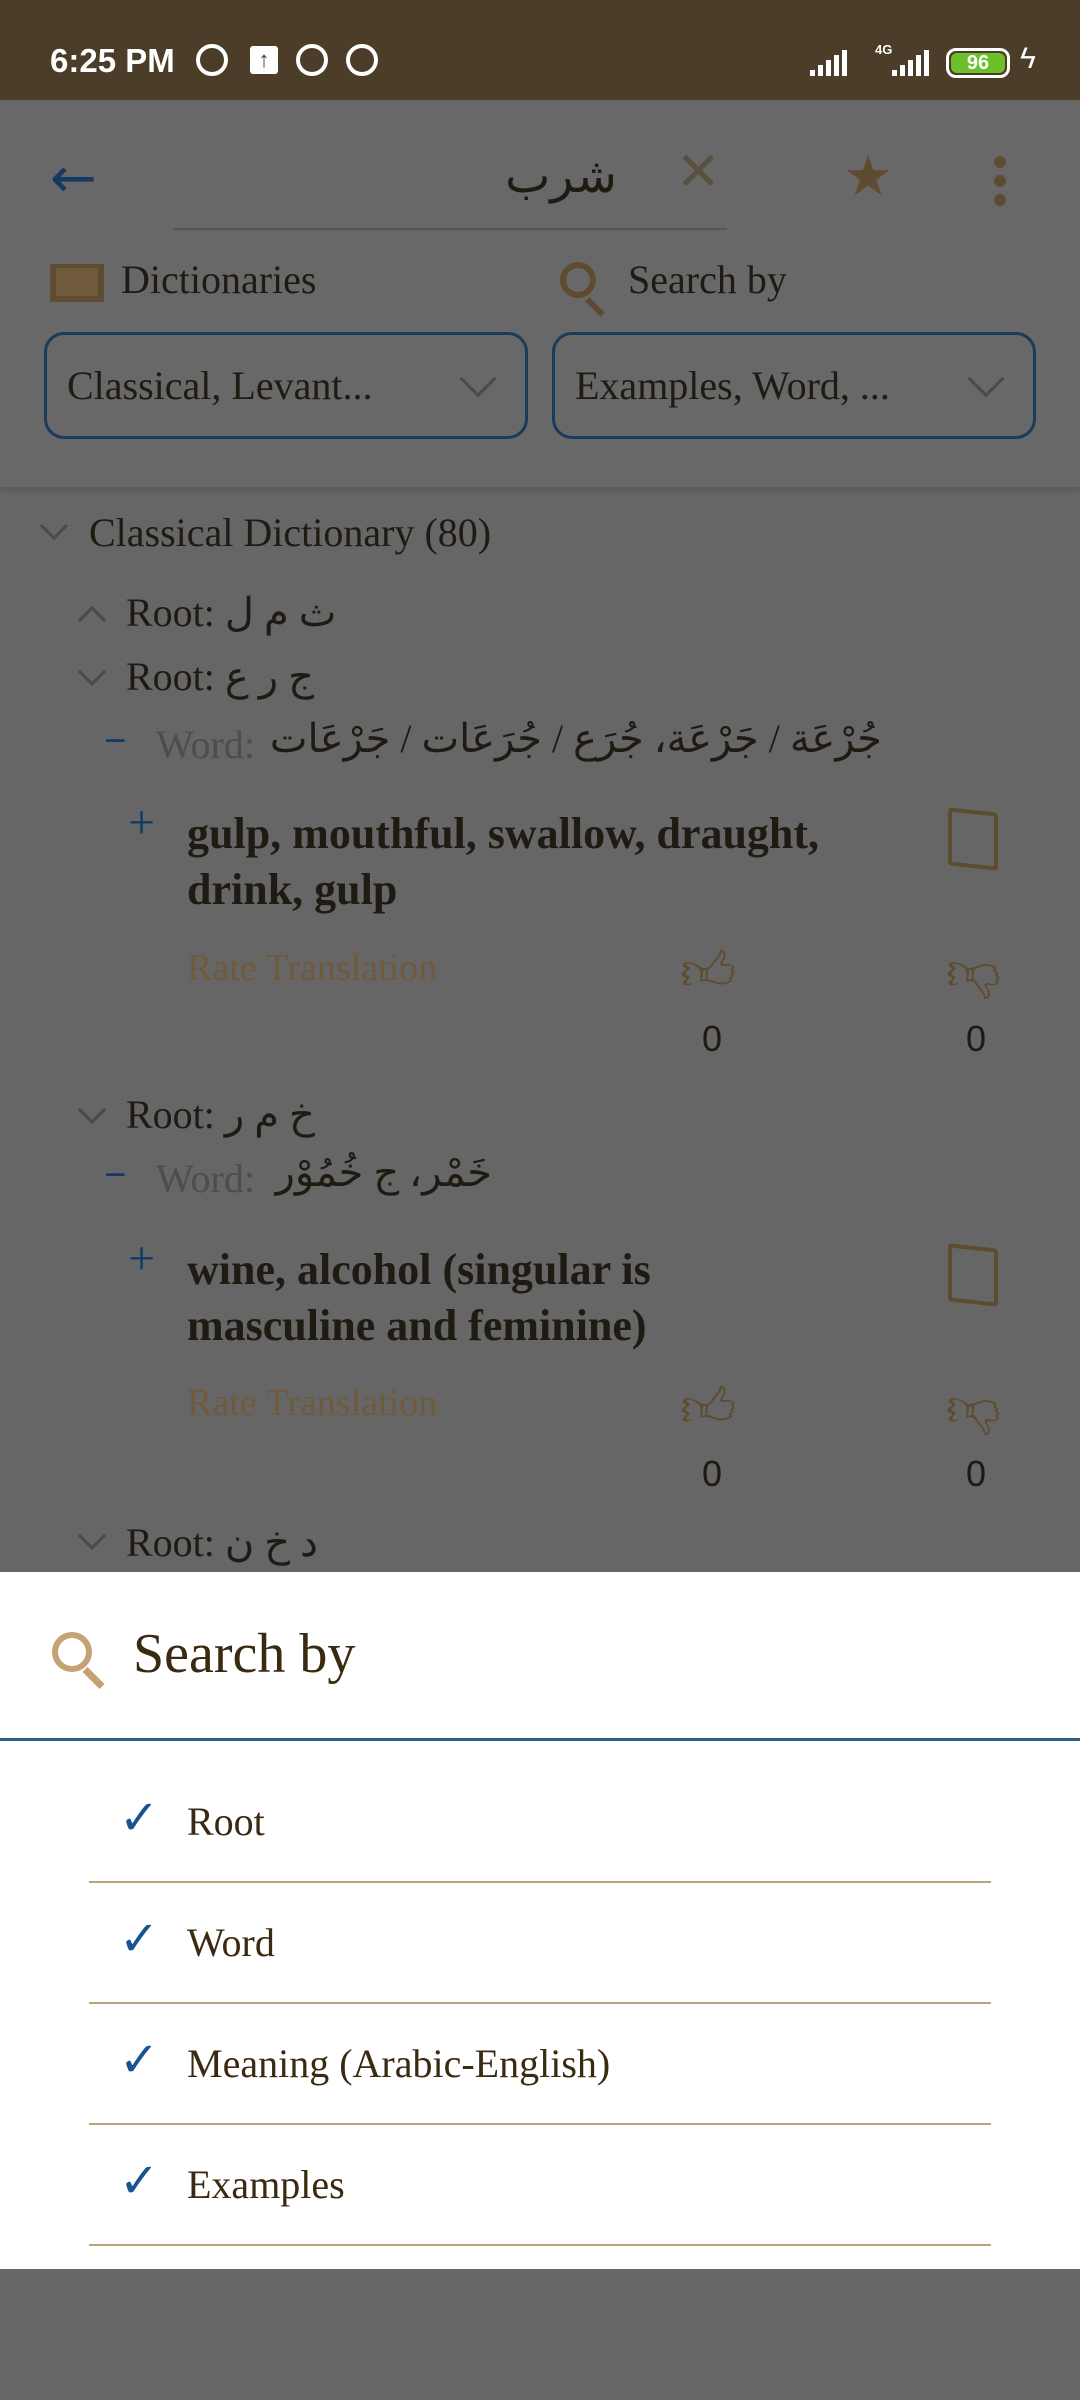  I want to click on battery-icon: 96, so click(978, 63).